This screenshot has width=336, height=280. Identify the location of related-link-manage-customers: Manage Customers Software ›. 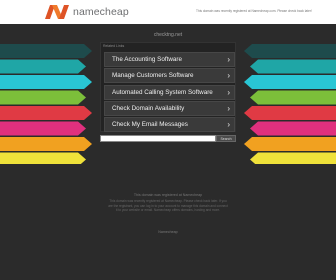
(169, 76).